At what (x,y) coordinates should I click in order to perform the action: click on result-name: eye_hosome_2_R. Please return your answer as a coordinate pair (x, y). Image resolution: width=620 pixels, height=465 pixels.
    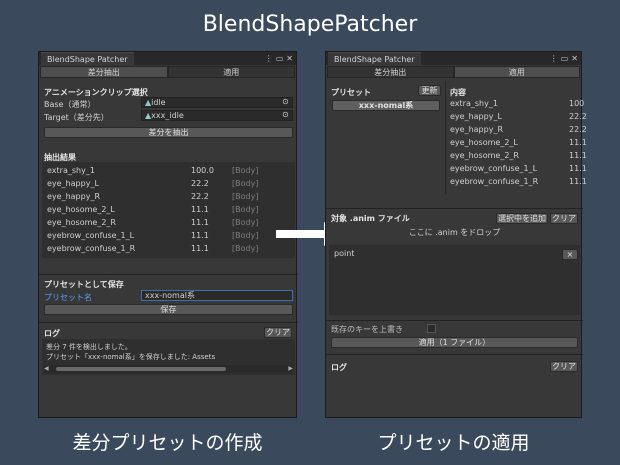
    Looking at the image, I should click on (81, 222).